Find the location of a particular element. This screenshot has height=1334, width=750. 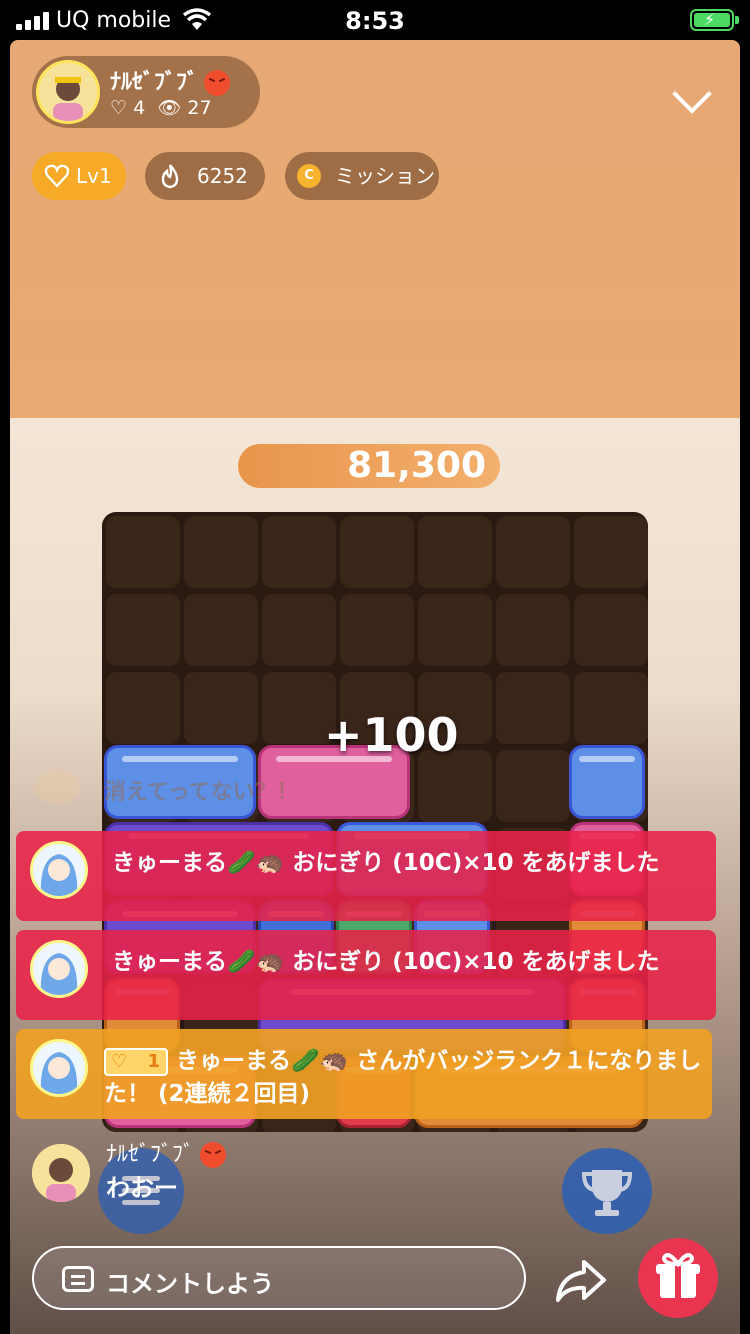

battery-tip is located at coordinates (737, 20).